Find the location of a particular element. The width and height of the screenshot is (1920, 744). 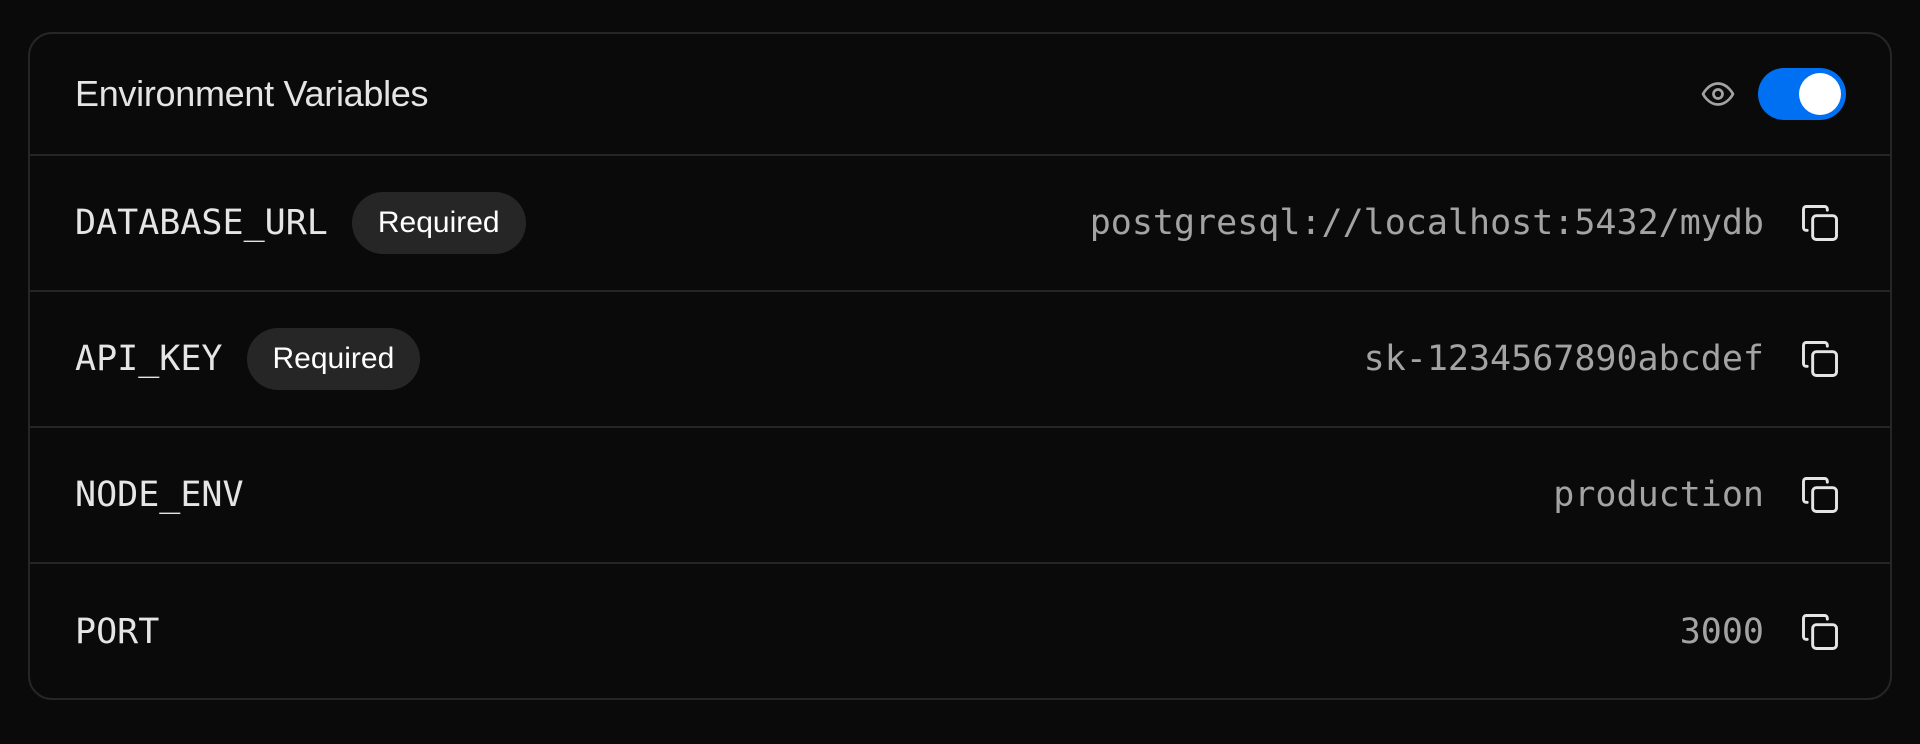

env-var-value: postgresql://localhost:5432/mydb is located at coordinates (1426, 223).